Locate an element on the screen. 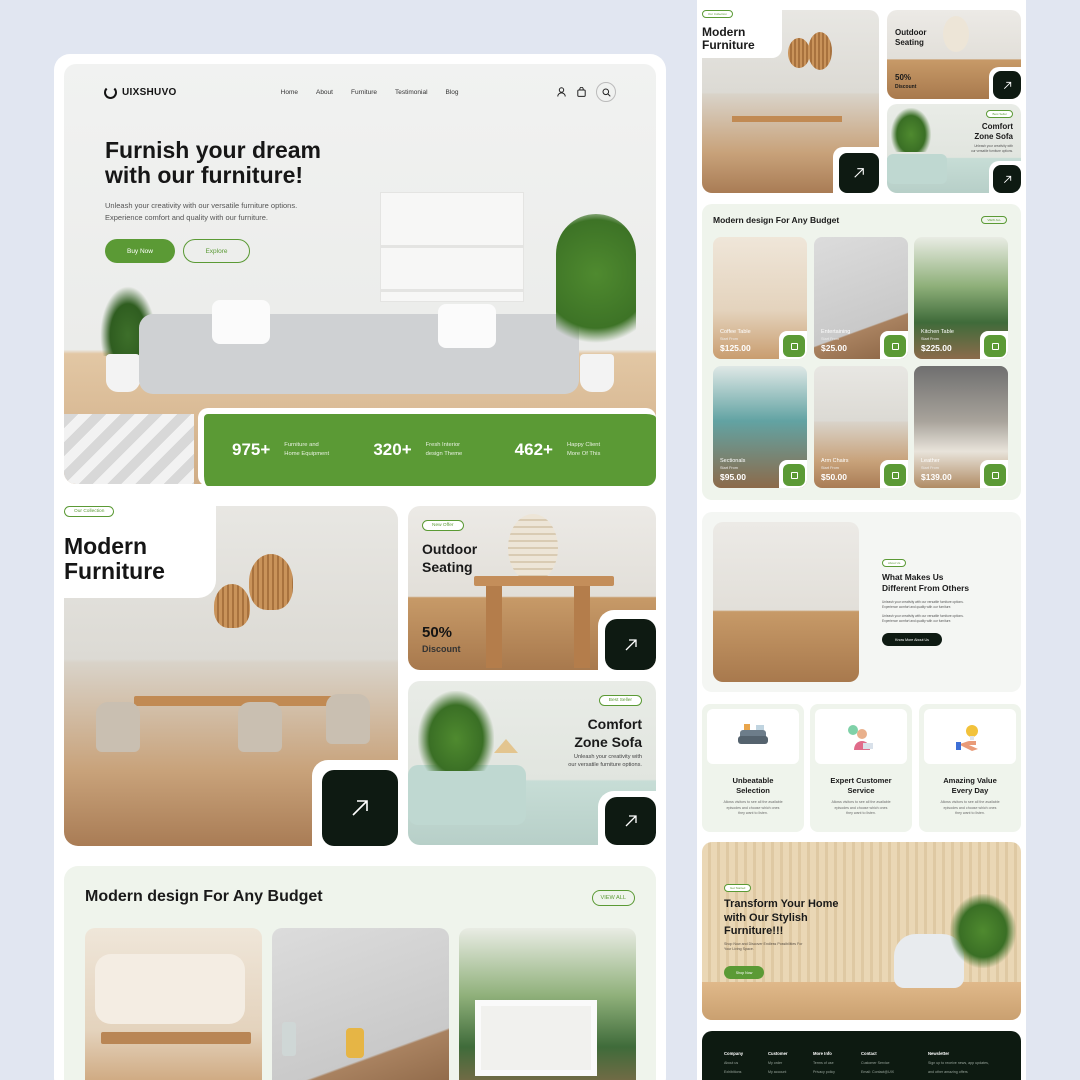 Image resolution: width=1080 pixels, height=1080 pixels. side-discount-label: Discount is located at coordinates (906, 87).